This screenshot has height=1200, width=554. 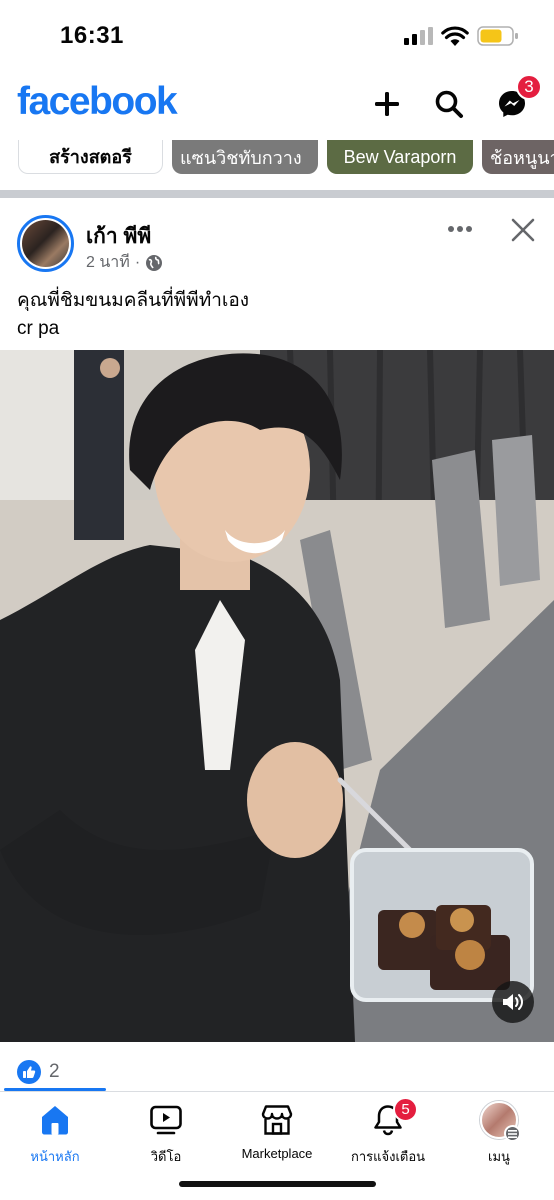 What do you see at coordinates (166, 1156) in the screenshot?
I see `tab-label: วิดีโอ` at bounding box center [166, 1156].